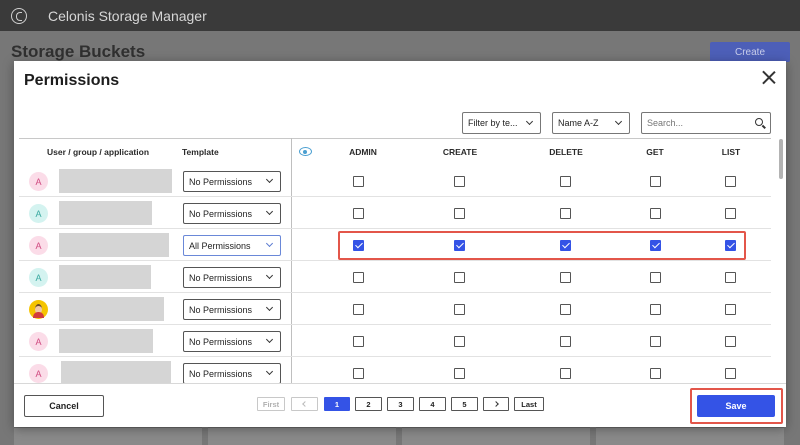 This screenshot has height=445, width=800. I want to click on app-header: Celonis Storage Manager, so click(400, 15).